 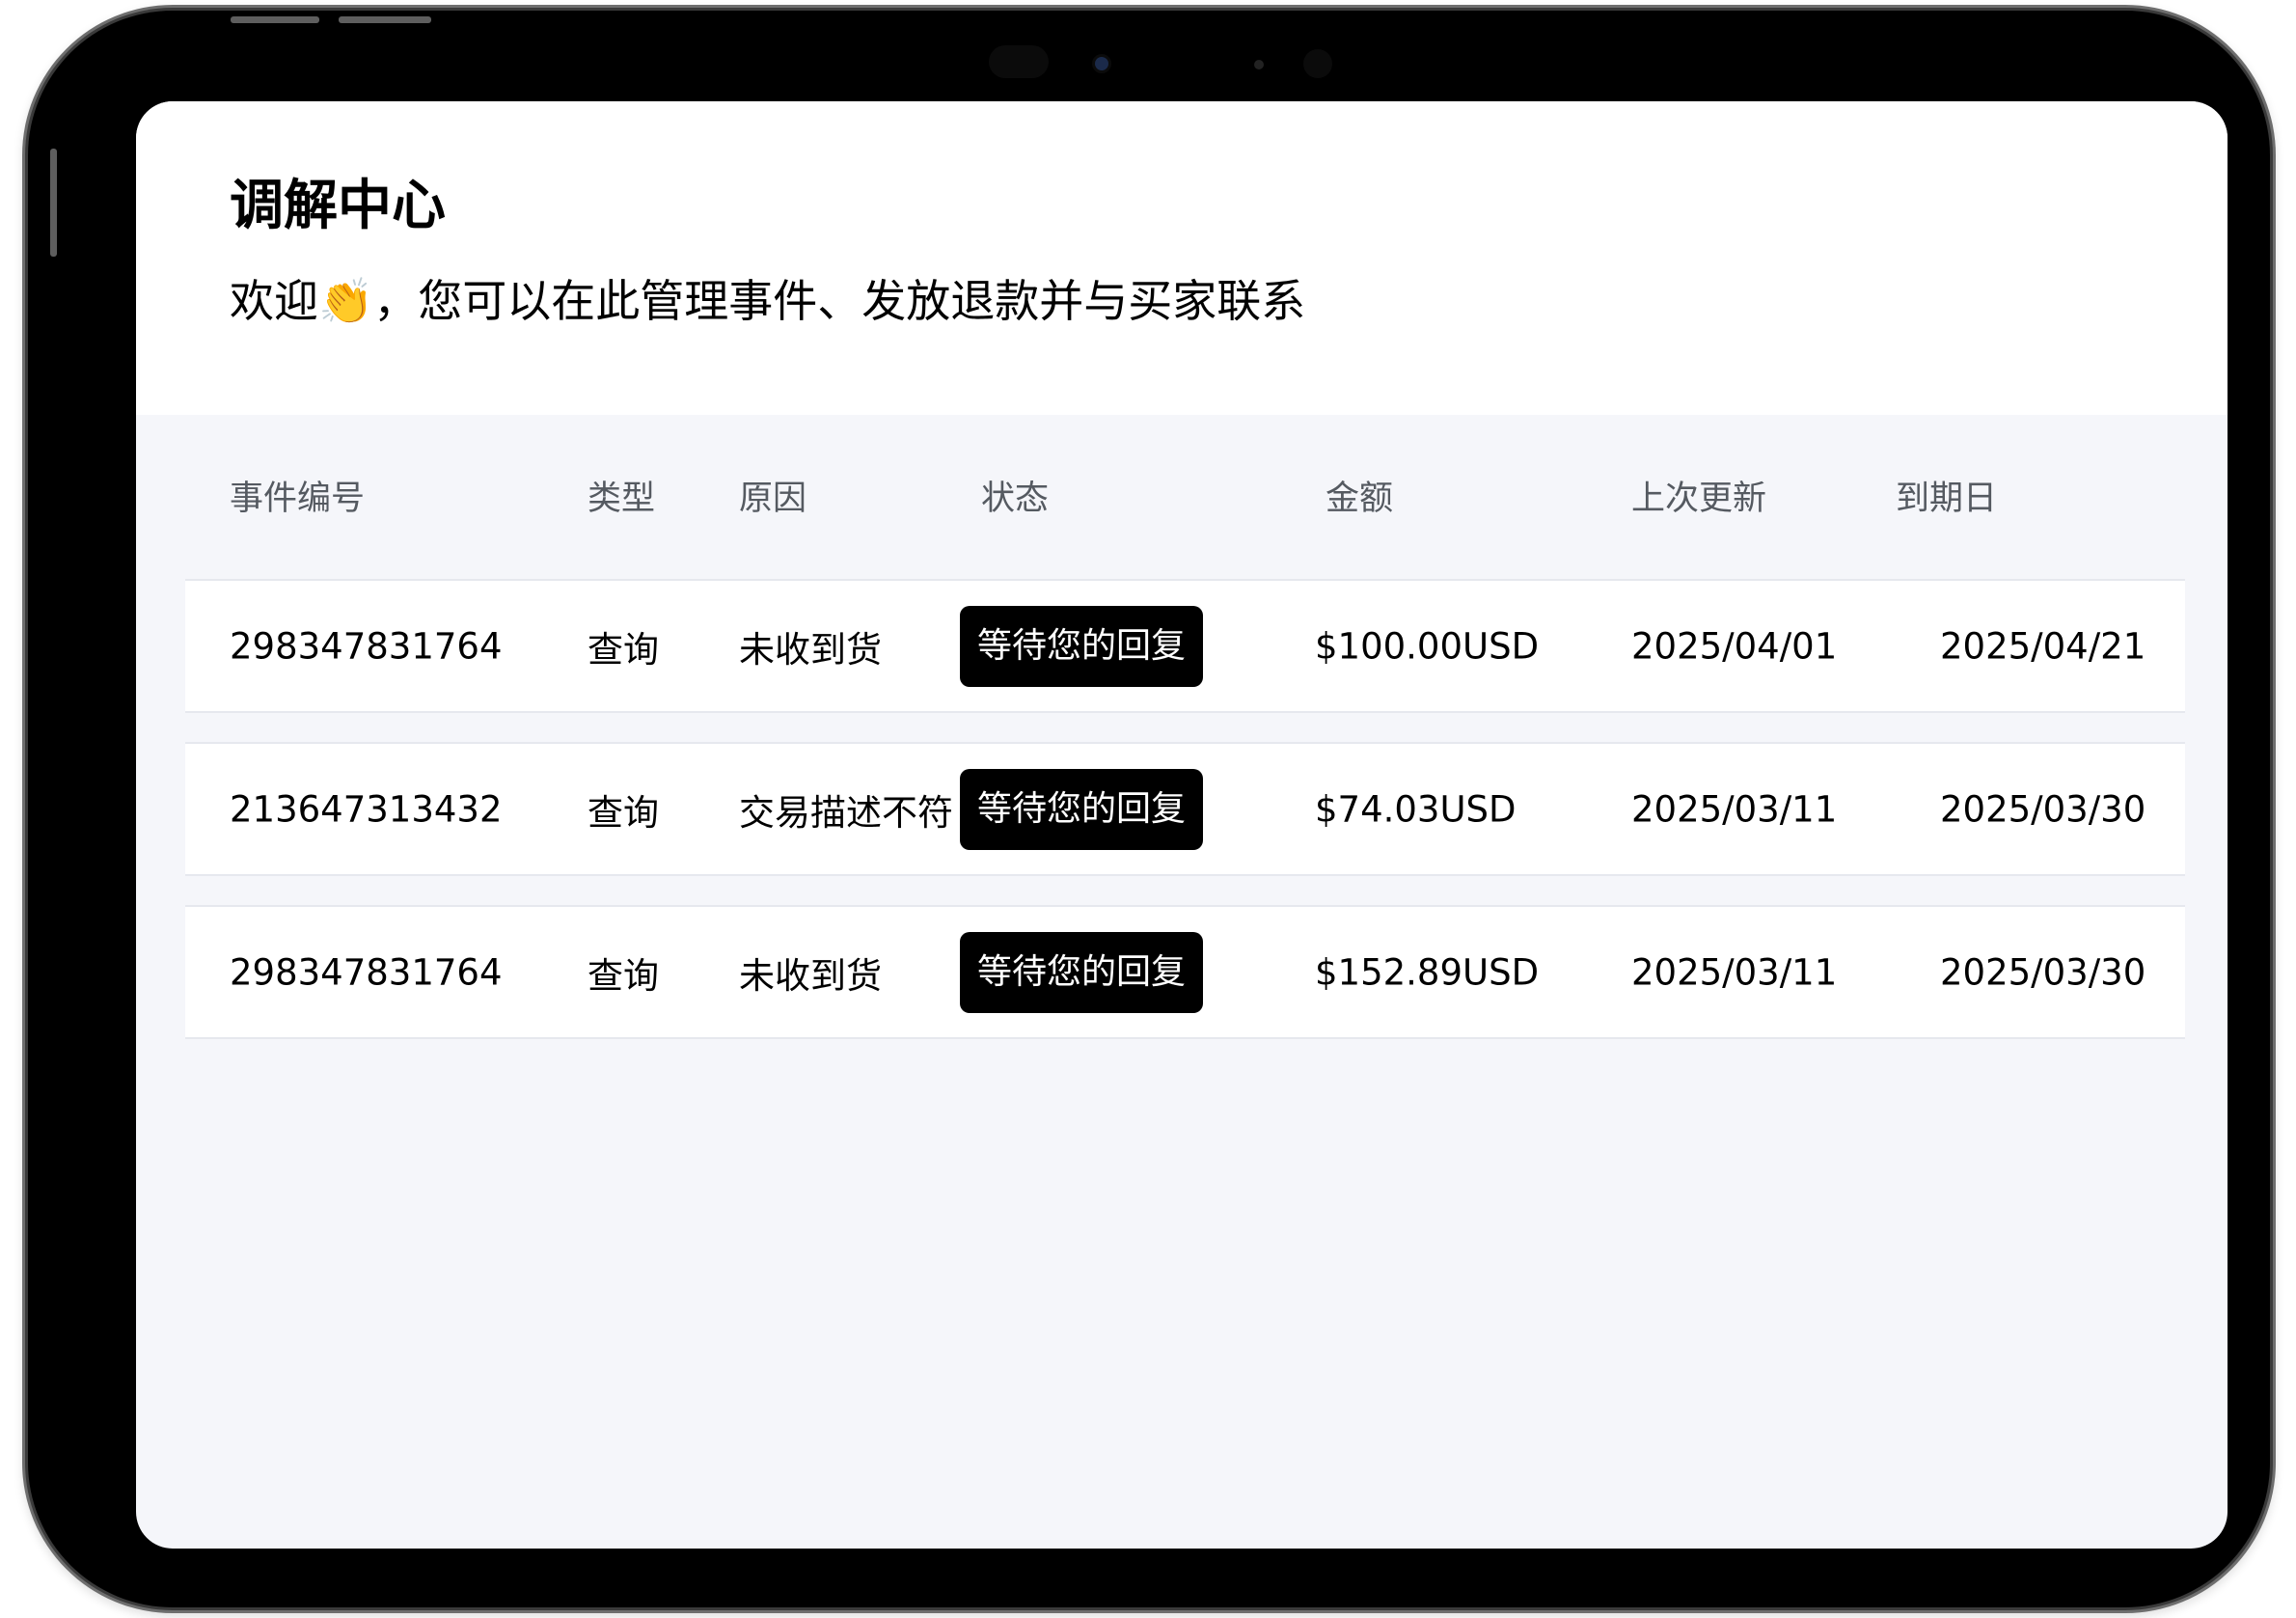 I want to click on page-title: 调解中心, so click(x=338, y=206).